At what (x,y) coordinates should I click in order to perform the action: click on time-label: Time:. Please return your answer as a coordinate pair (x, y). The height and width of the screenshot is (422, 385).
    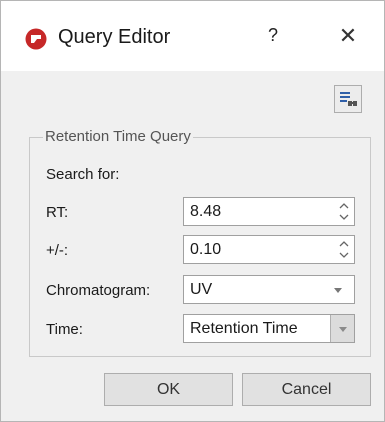
    Looking at the image, I should click on (64, 329).